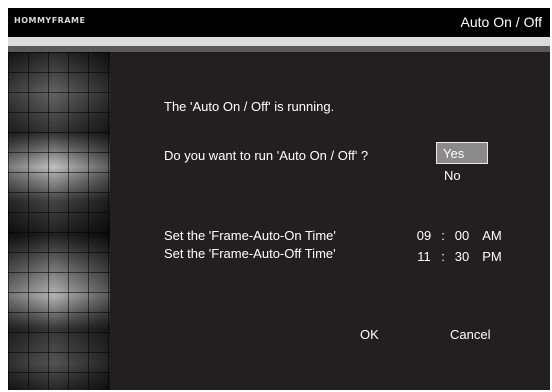 The height and width of the screenshot is (392, 552). What do you see at coordinates (250, 235) in the screenshot?
I see `auto-on-time-label: Set the 'Frame-Auto-On Time'` at bounding box center [250, 235].